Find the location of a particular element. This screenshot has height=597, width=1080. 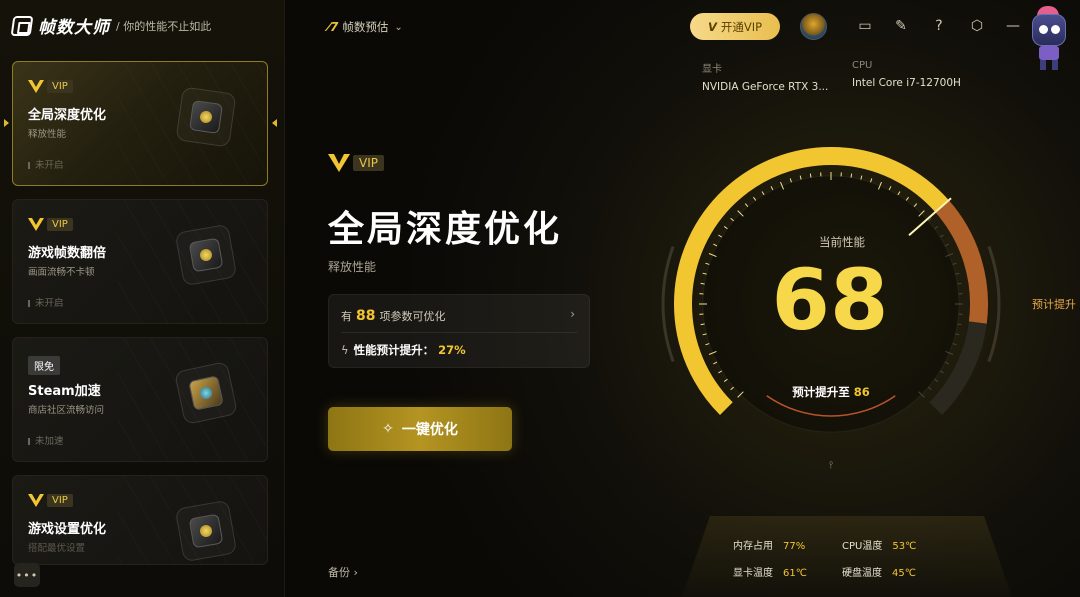

gauge-outer-deco-right is located at coordinates (994, 304).